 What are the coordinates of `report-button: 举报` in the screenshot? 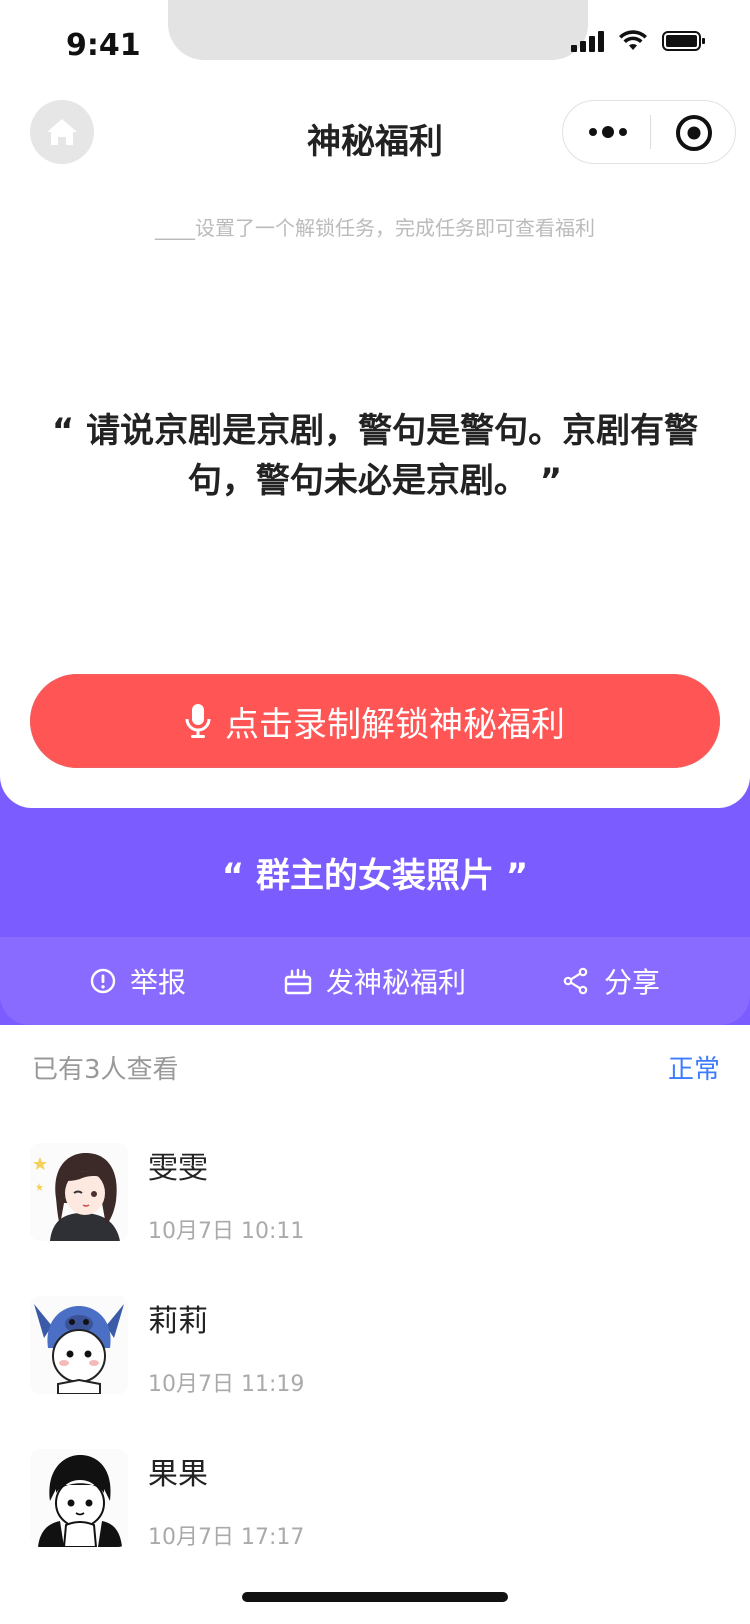 It's located at (138, 981).